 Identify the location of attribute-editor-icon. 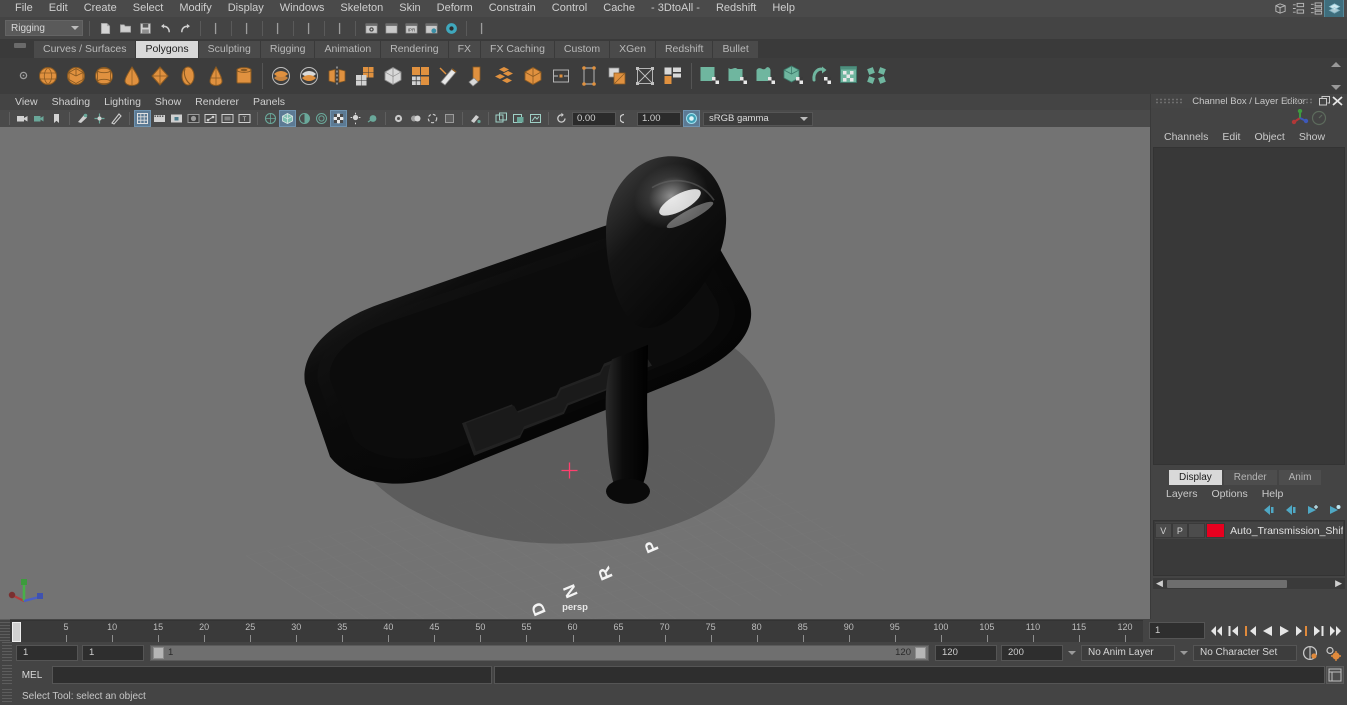
(1334, 9).